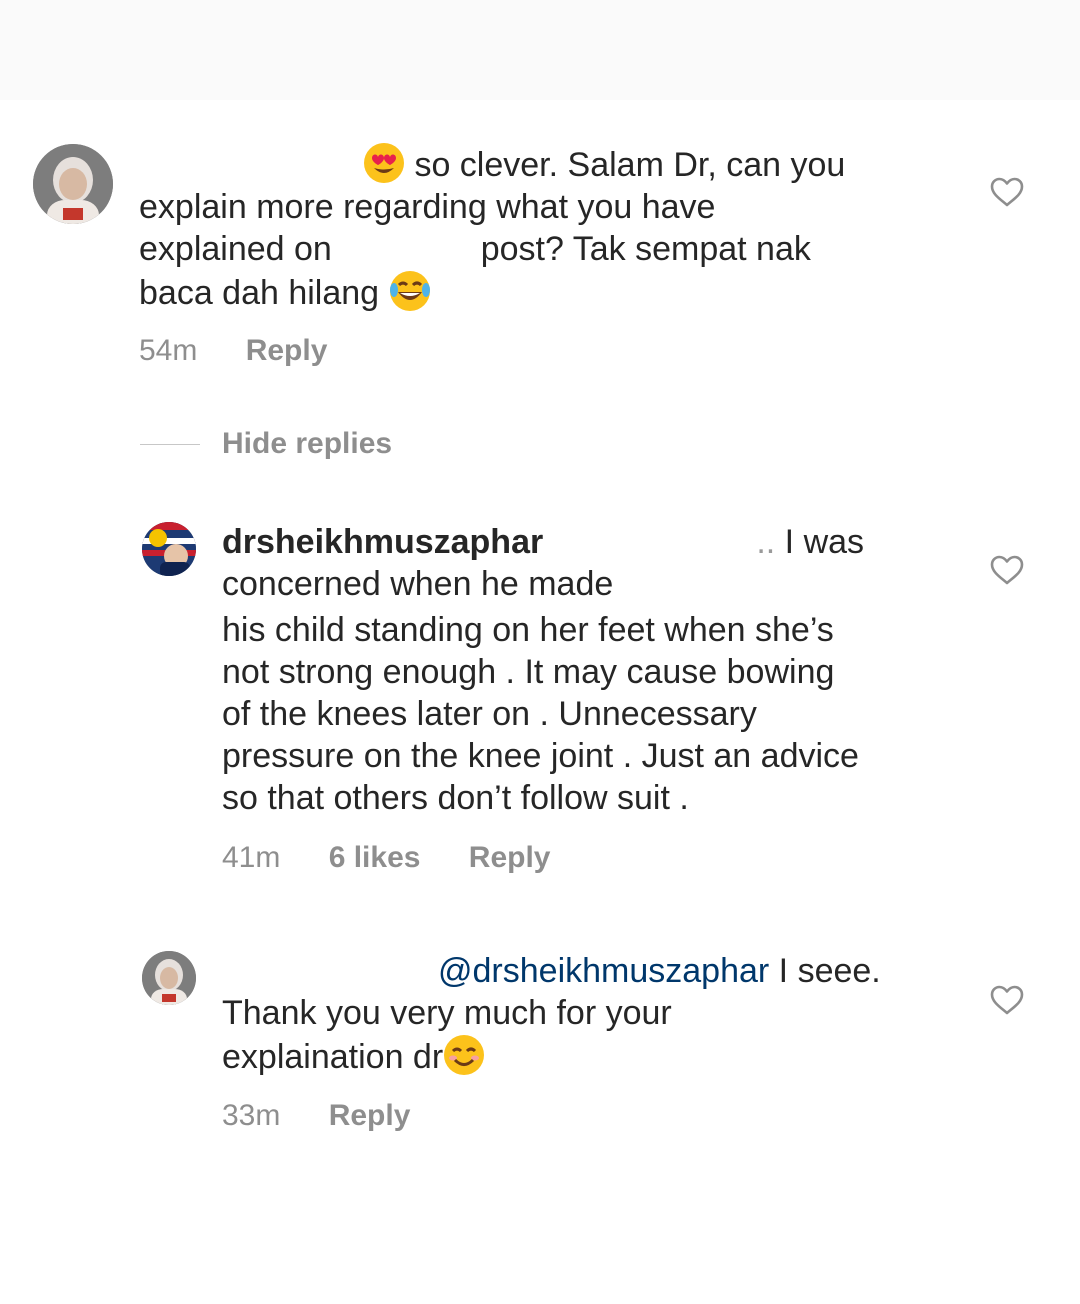 The width and height of the screenshot is (1080, 1304). I want to click on comment-text-line: explaination dr, so click(333, 1057).